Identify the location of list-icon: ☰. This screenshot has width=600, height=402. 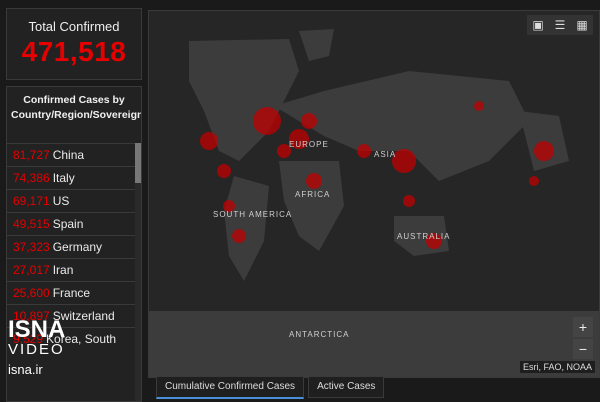
(560, 25).